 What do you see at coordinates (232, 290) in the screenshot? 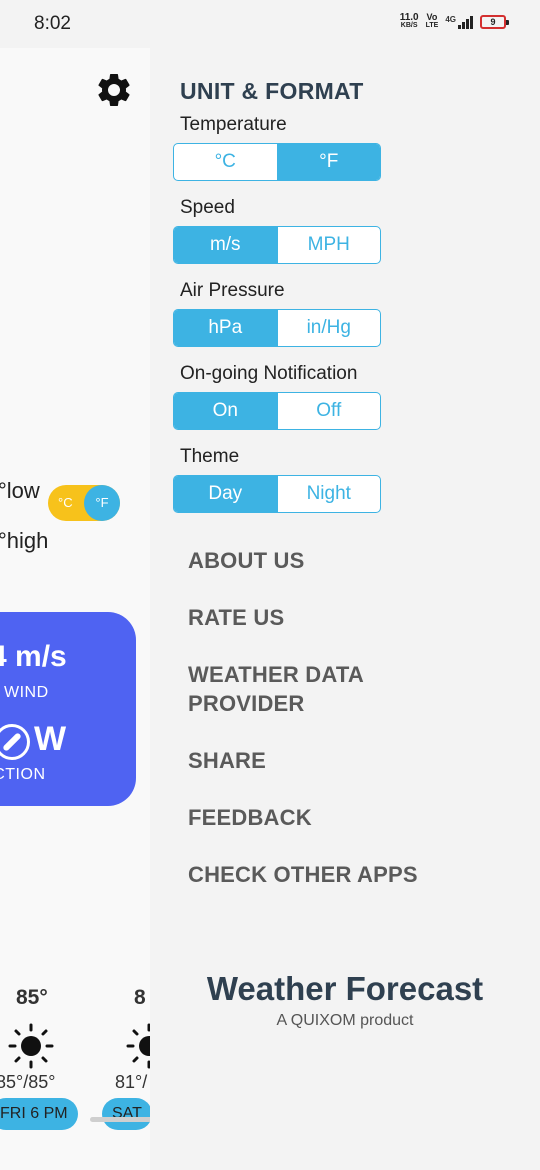
I see `air-pressure-label: Air Pressure` at bounding box center [232, 290].